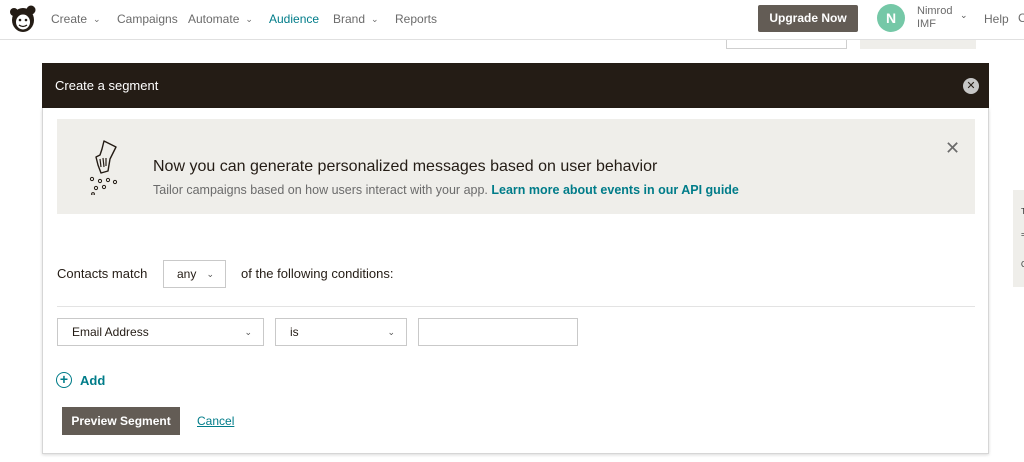 The height and width of the screenshot is (462, 1024). I want to click on nav-audience-label: Audience, so click(294, 19).